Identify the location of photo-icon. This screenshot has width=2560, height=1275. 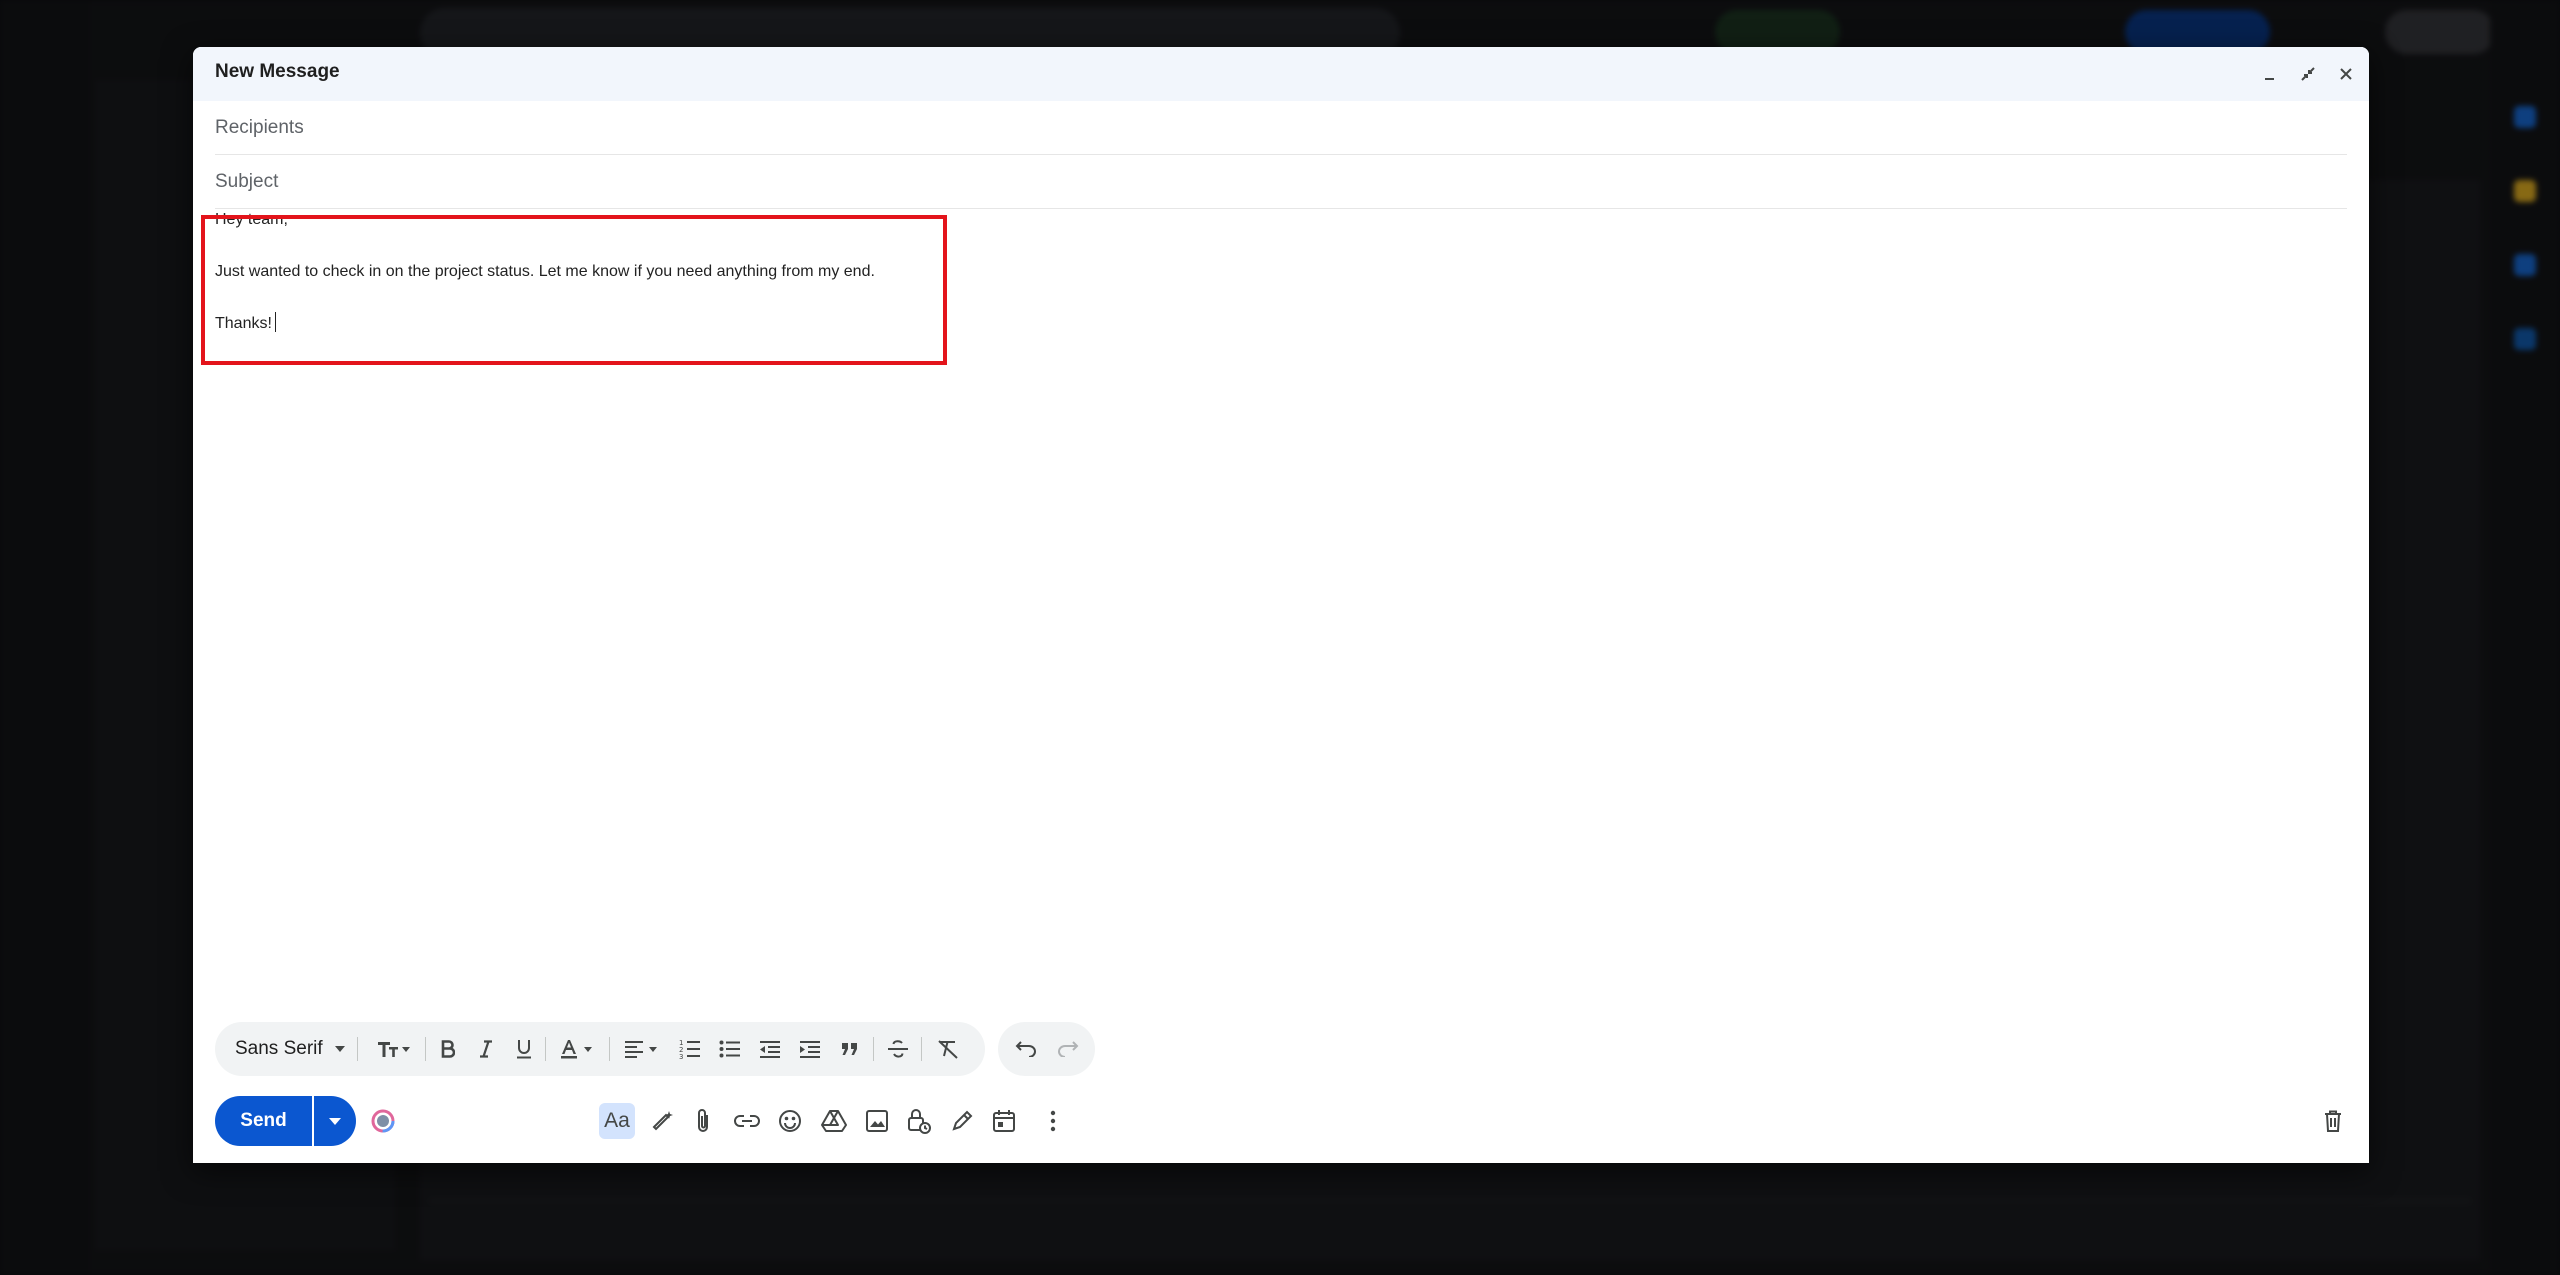
(877, 1121).